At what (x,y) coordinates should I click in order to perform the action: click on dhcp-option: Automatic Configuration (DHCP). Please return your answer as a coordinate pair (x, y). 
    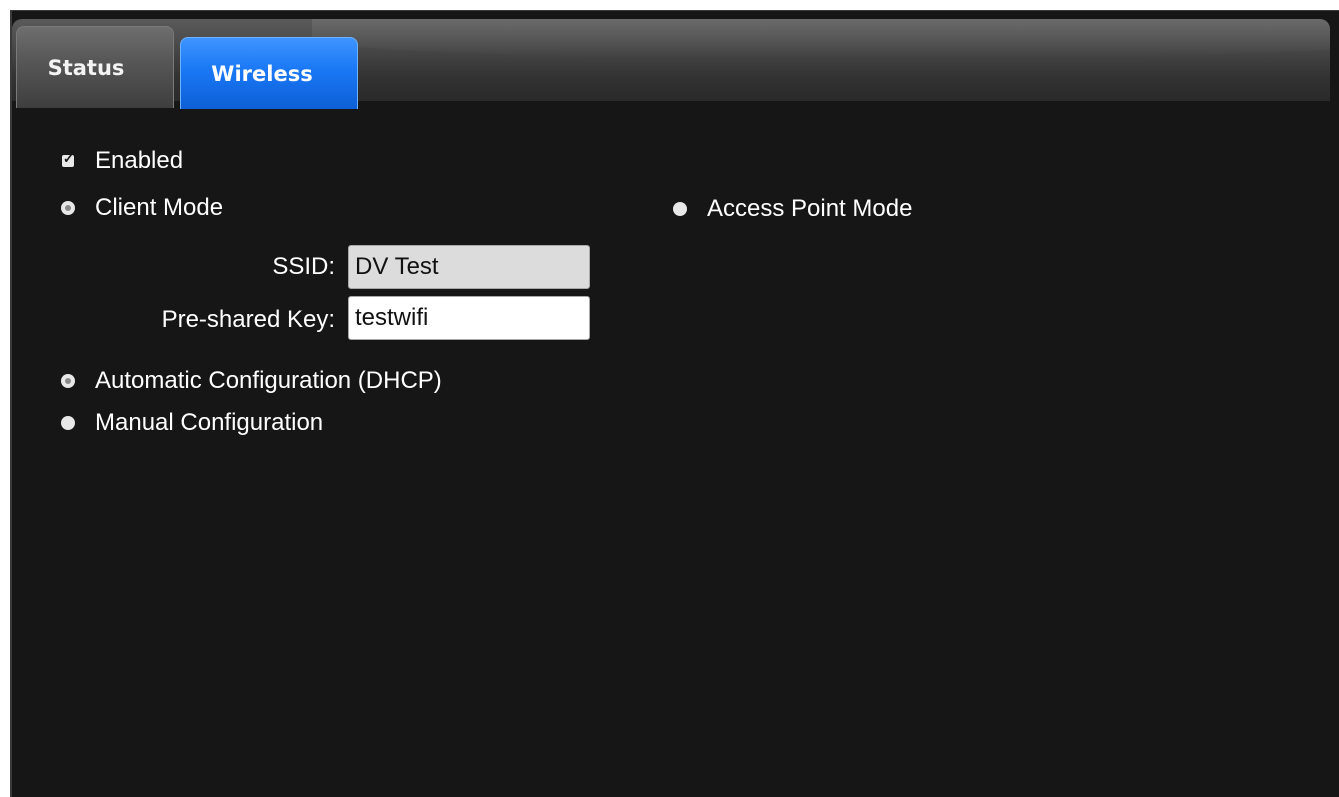
    Looking at the image, I should click on (251, 381).